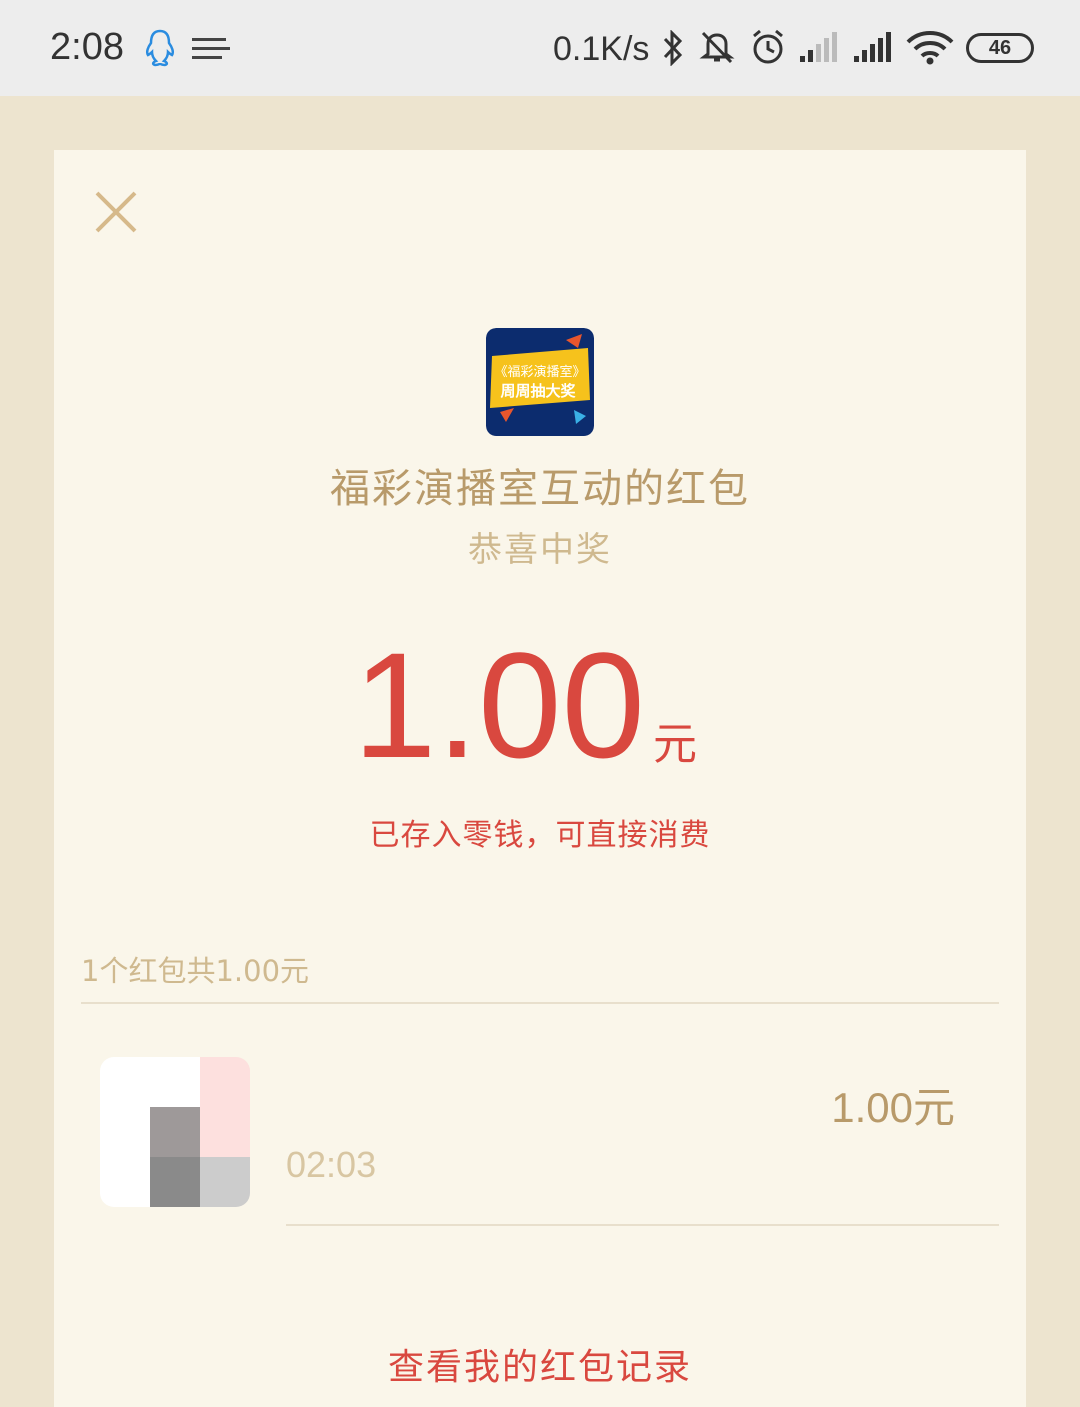 Image resolution: width=1080 pixels, height=1407 pixels. Describe the element at coordinates (673, 48) in the screenshot. I see `bluetooth-icon` at that location.